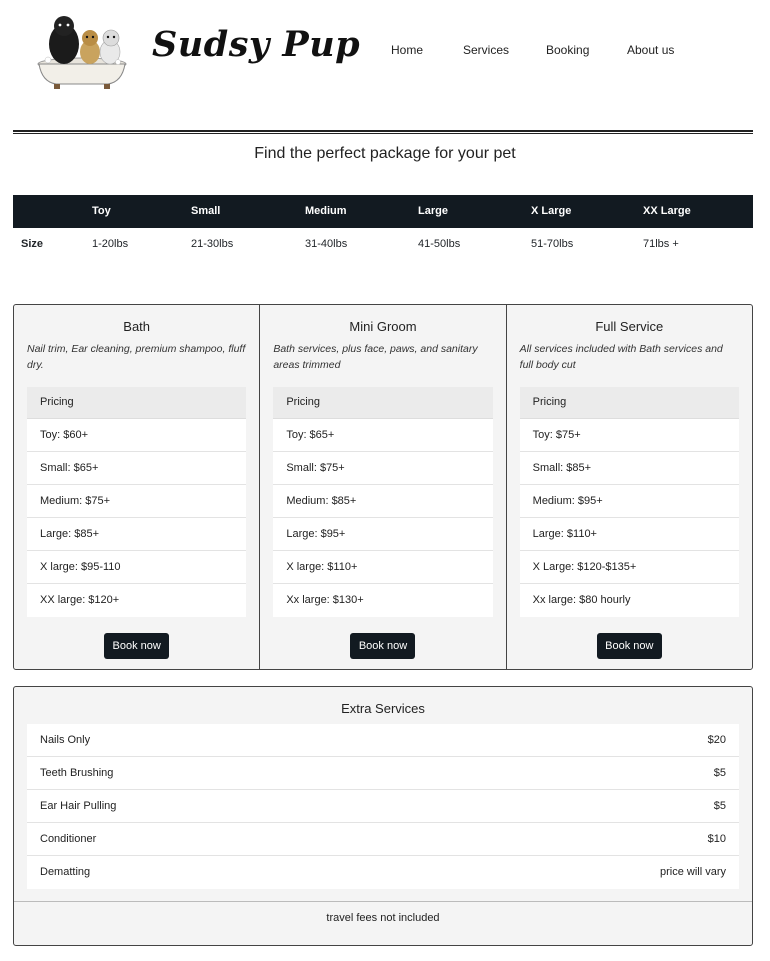  I want to click on price-item: Large: $110+, so click(629, 534).